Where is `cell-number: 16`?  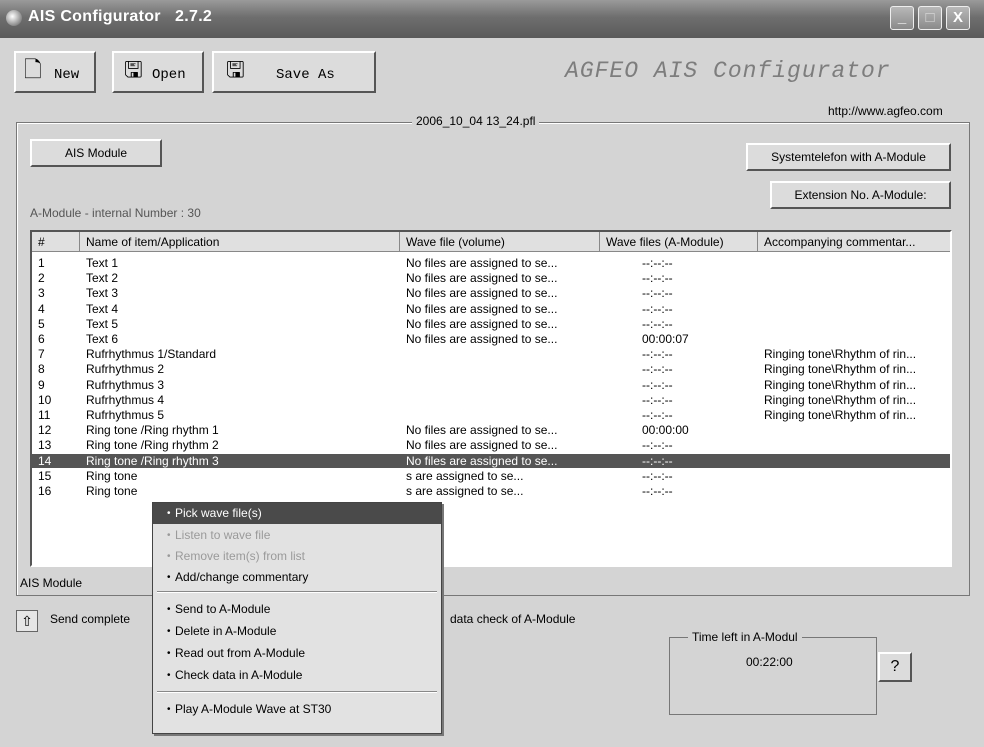 cell-number: 16 is located at coordinates (45, 491).